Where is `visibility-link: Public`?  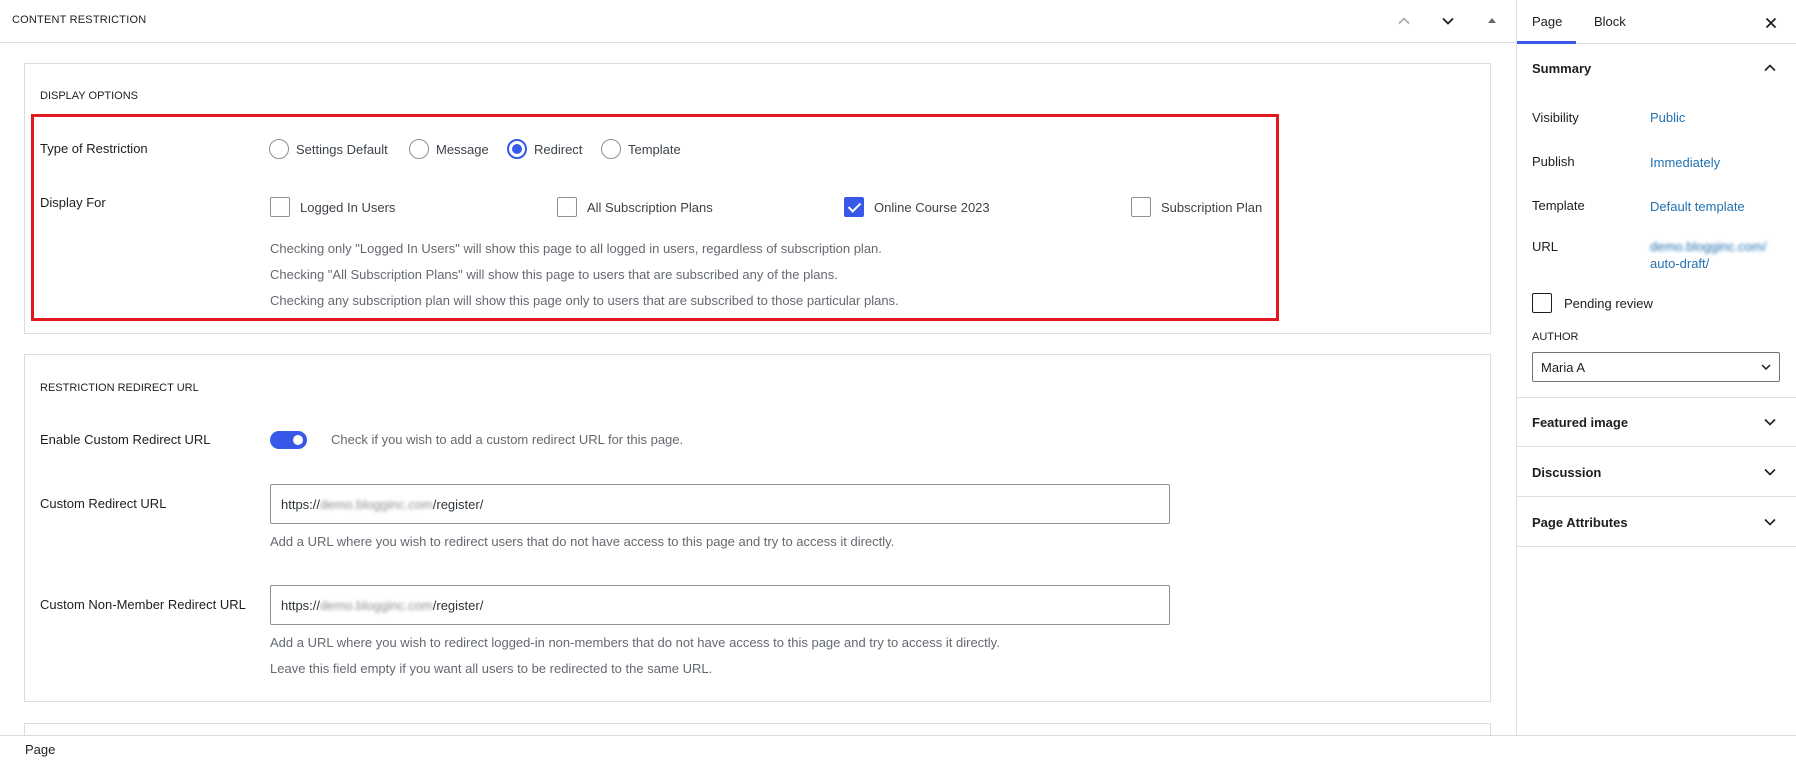
visibility-link: Public is located at coordinates (1667, 117).